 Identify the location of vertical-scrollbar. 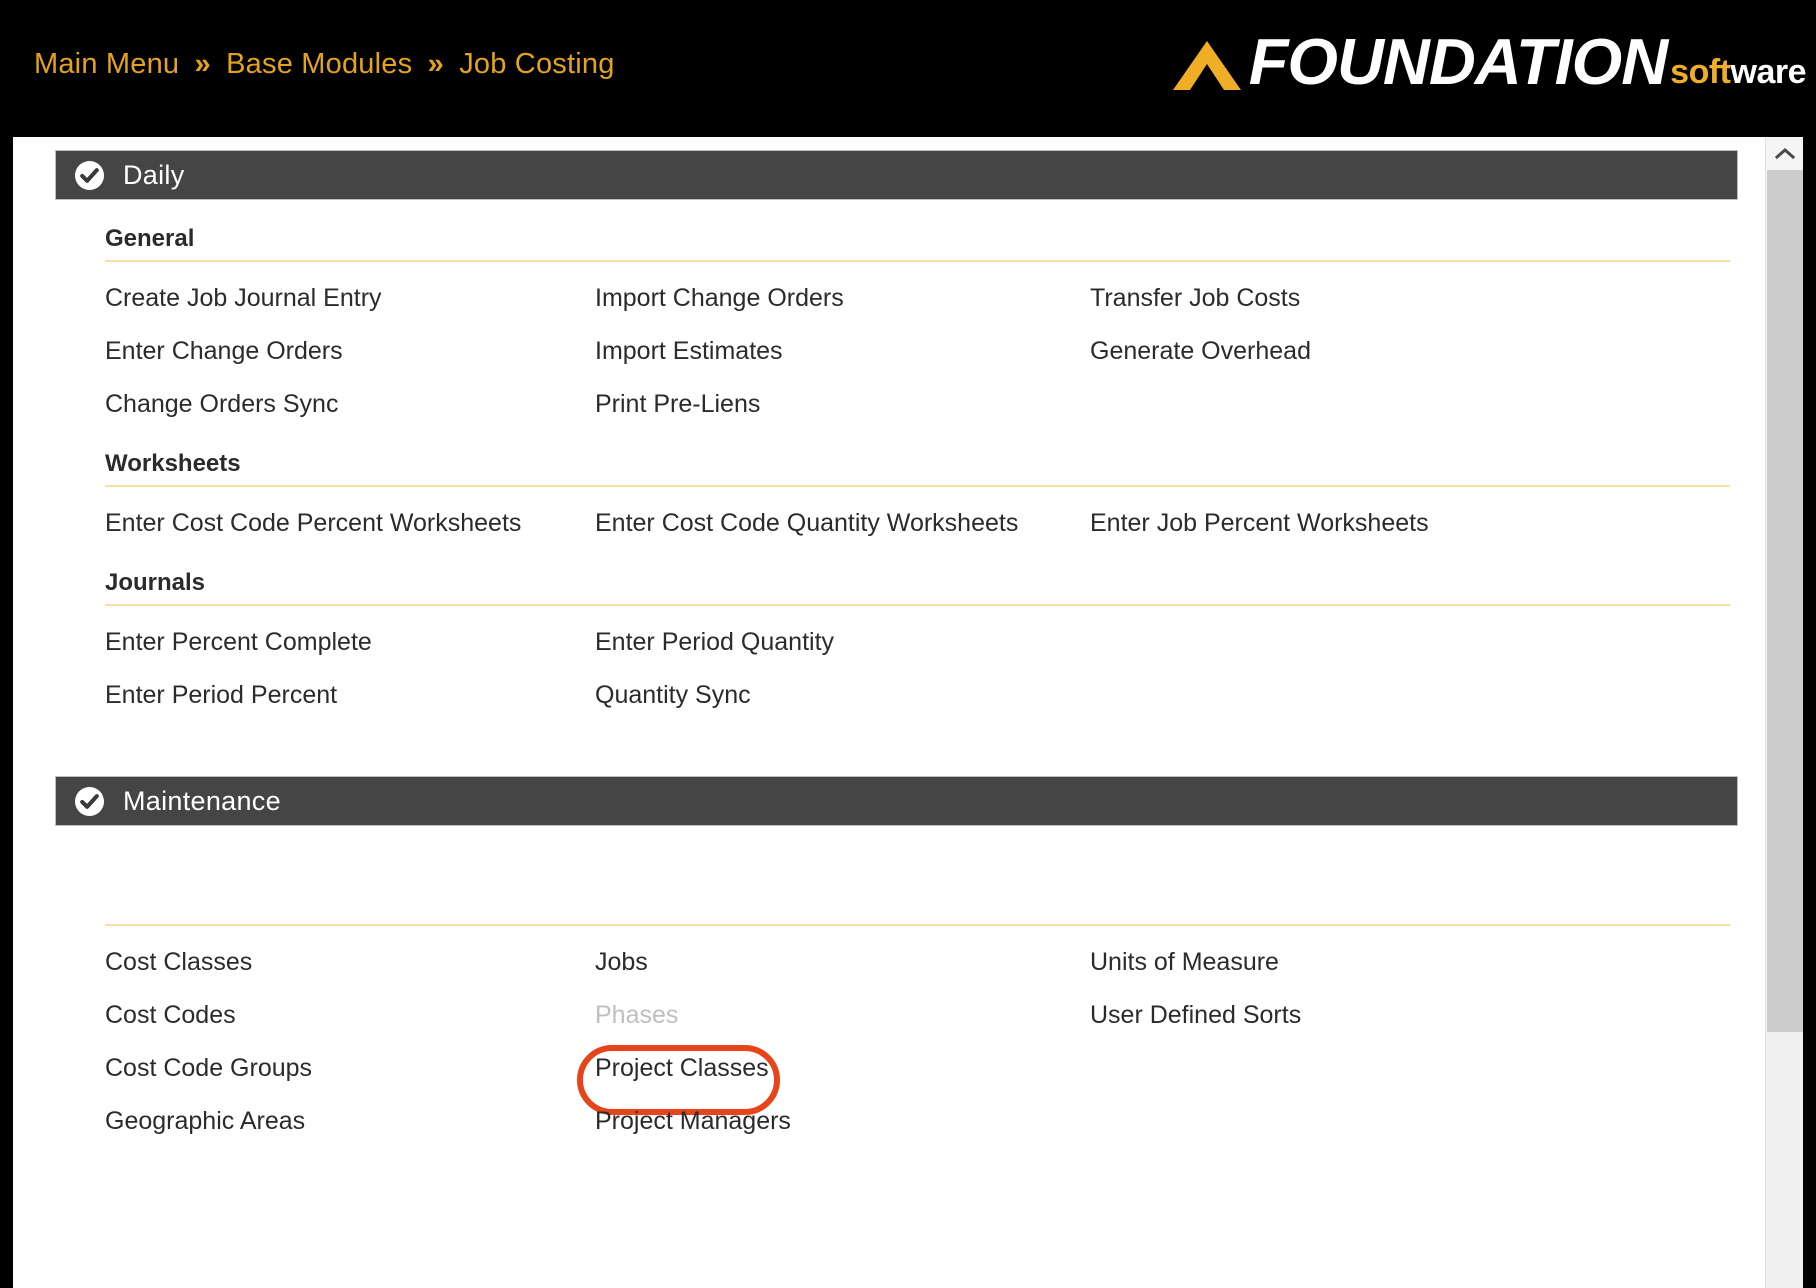
(1784, 712).